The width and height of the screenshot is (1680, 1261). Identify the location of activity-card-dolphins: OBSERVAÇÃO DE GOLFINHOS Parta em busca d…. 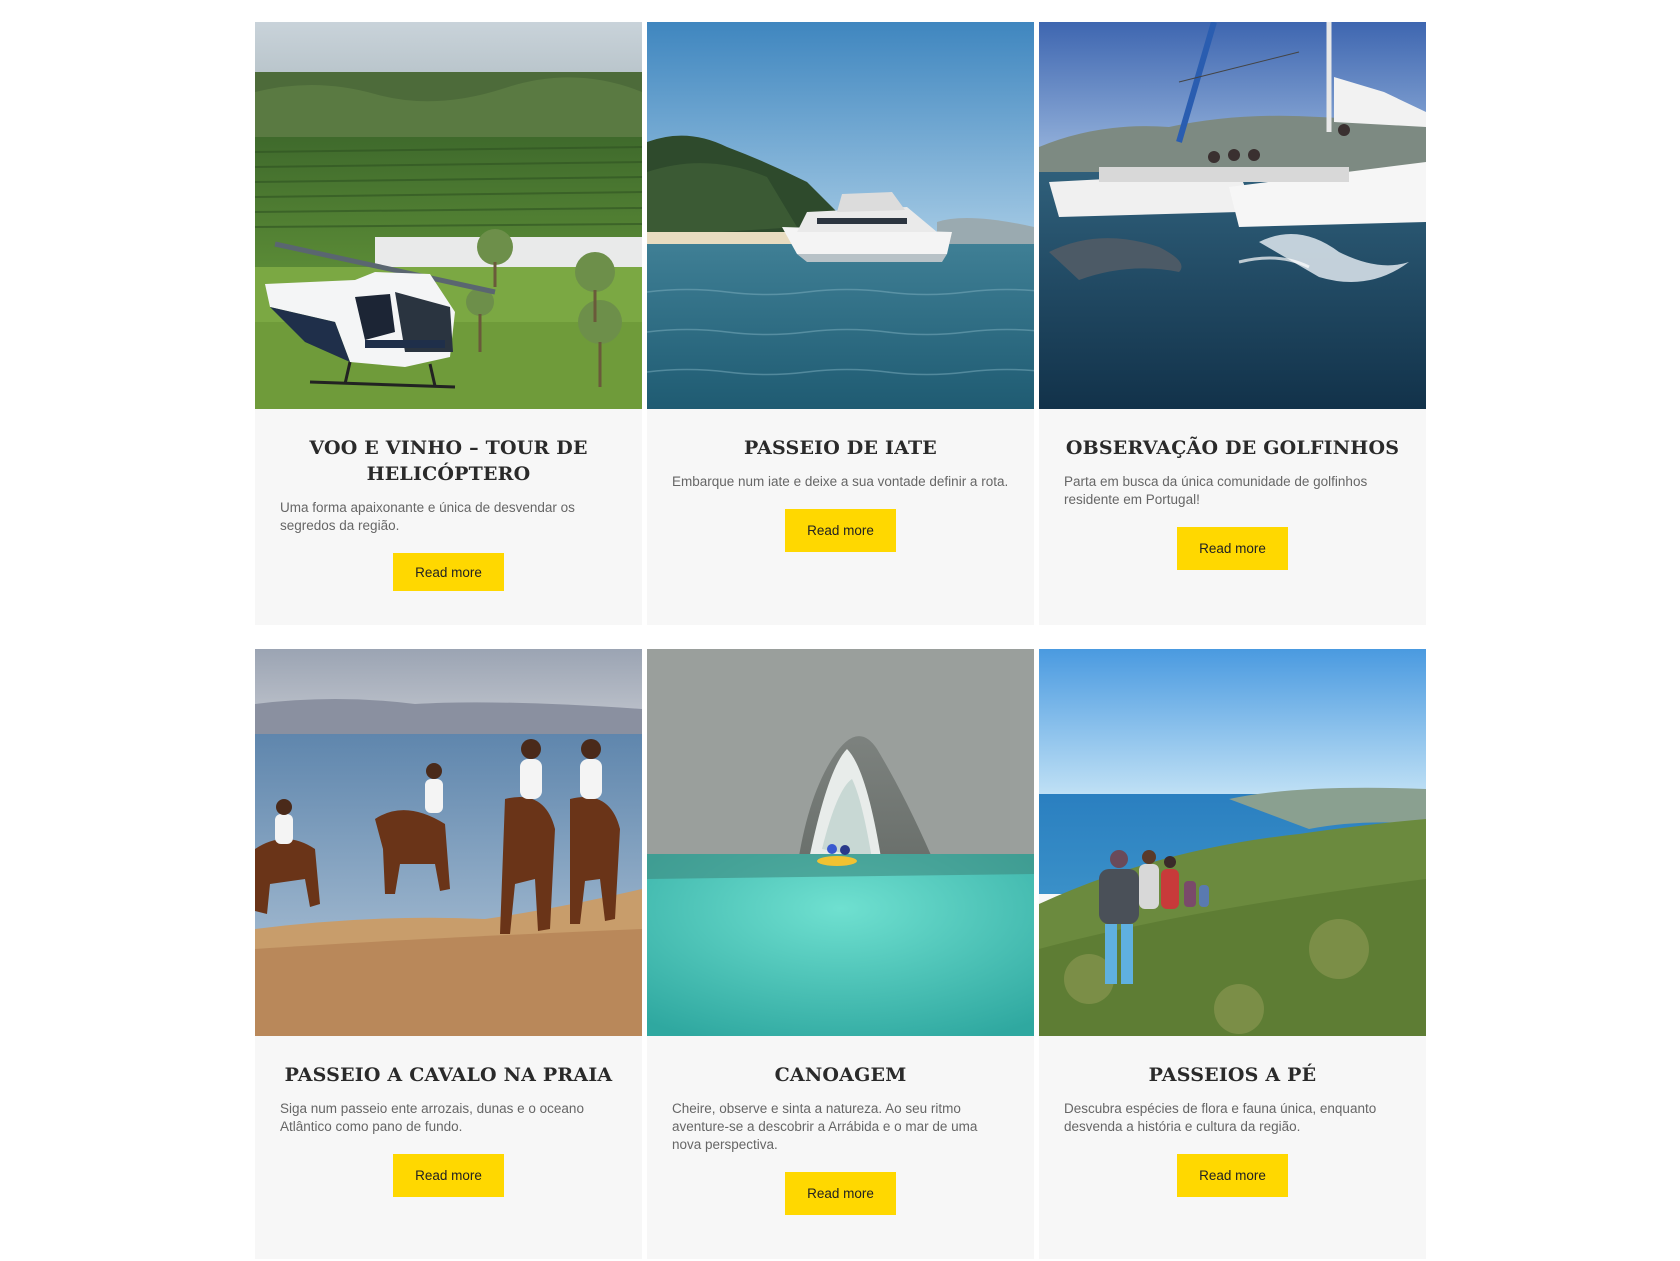
(1232, 324).